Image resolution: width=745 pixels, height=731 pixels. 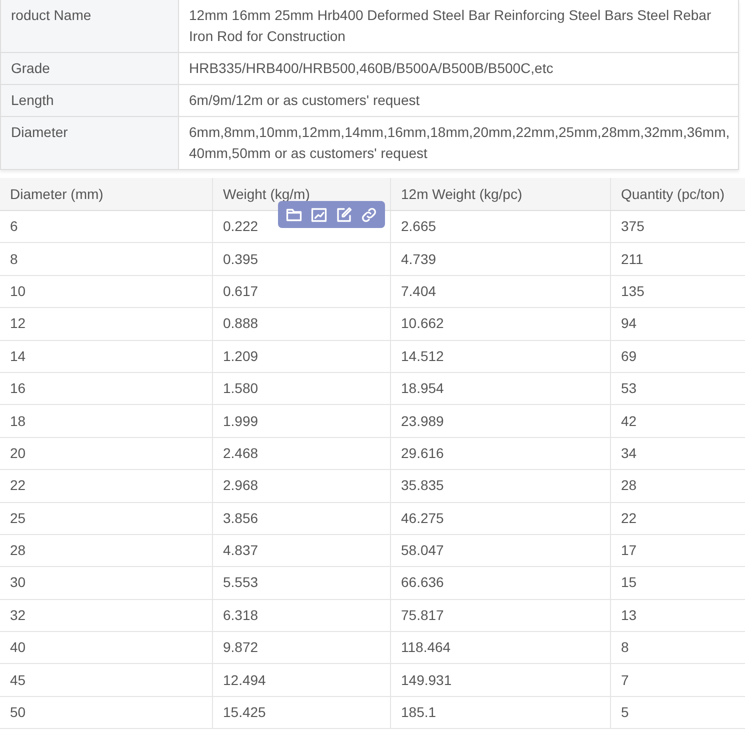 I want to click on column-header: Quantity (pc/ton), so click(x=672, y=194).